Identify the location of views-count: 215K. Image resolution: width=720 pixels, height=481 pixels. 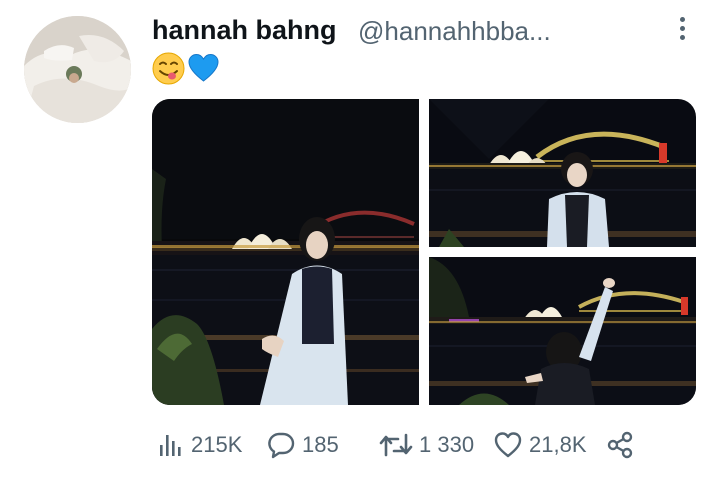
(217, 444).